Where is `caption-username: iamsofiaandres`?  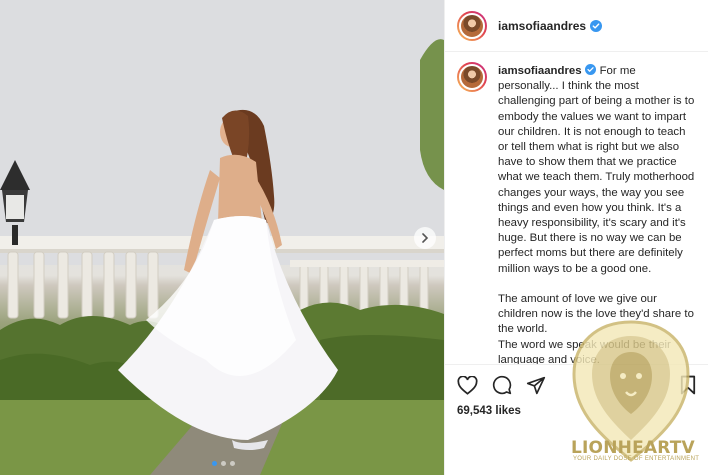
caption-username: iamsofiaandres is located at coordinates (540, 71).